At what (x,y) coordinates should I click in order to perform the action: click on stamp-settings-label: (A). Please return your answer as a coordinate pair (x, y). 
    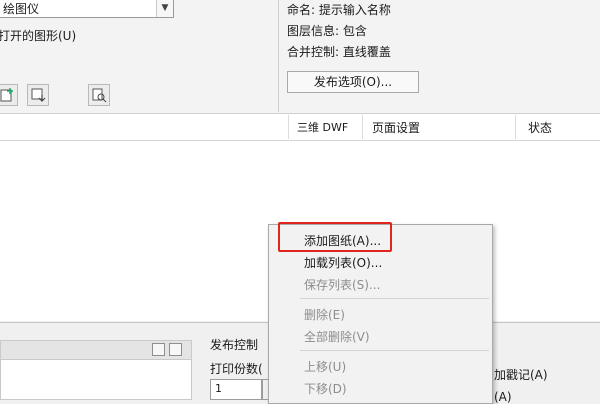
    Looking at the image, I should click on (503, 397).